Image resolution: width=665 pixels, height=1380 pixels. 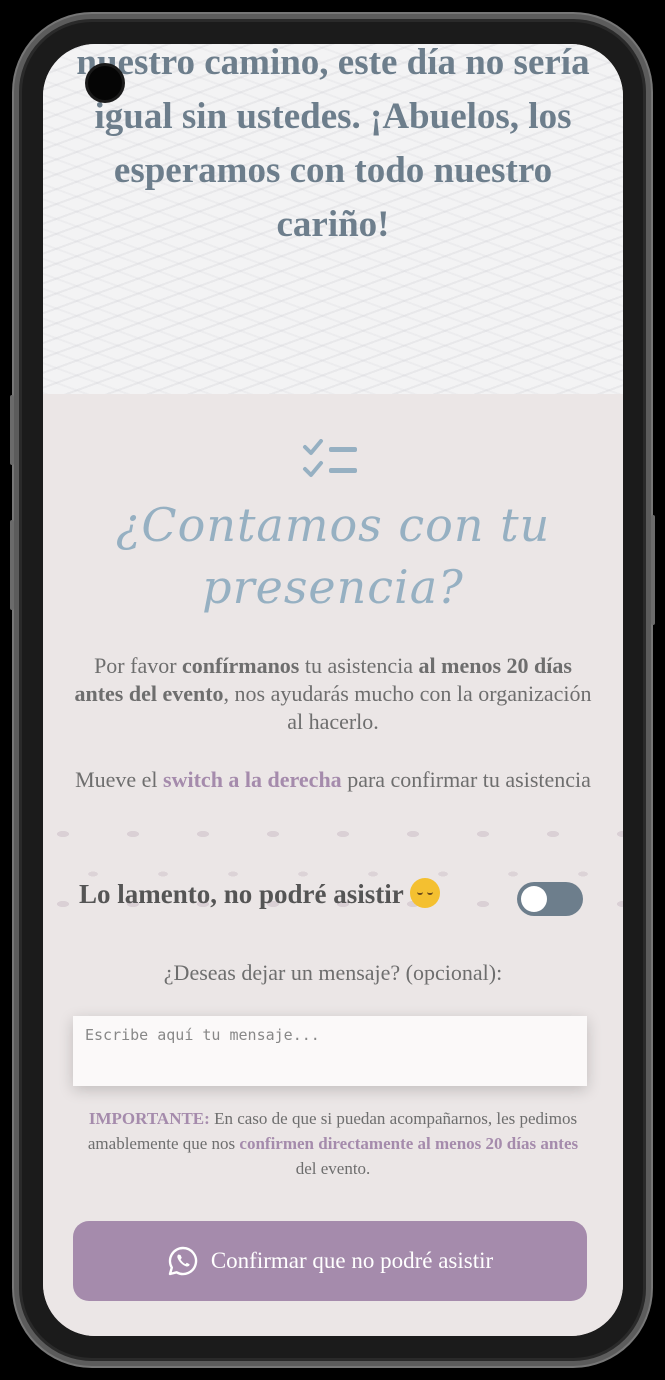 I want to click on hint-accent: switch a la derecha, so click(x=252, y=779).